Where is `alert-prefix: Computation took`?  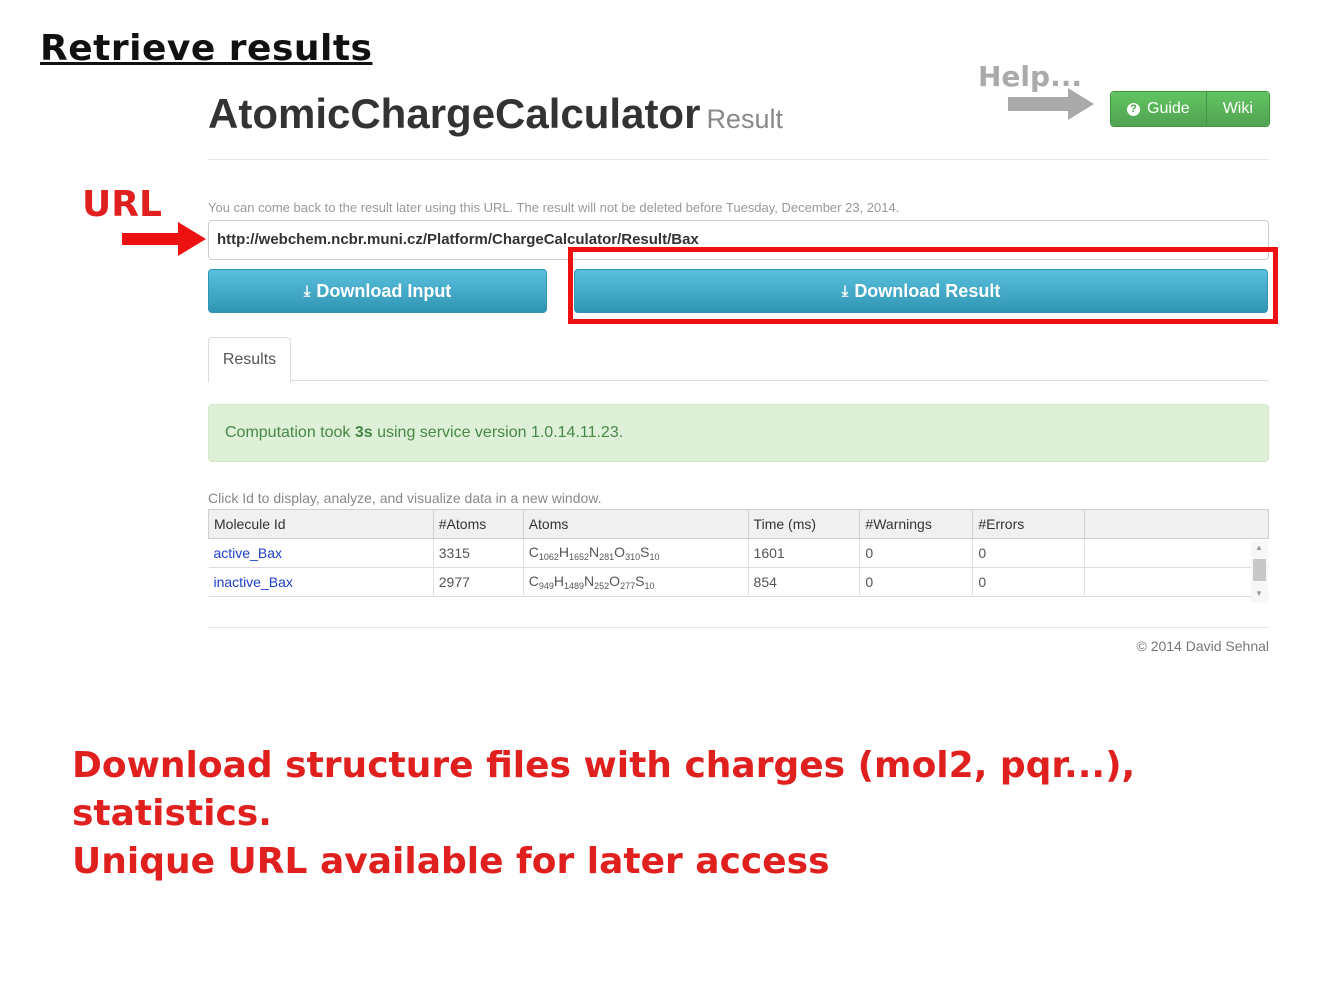 alert-prefix: Computation took is located at coordinates (290, 432).